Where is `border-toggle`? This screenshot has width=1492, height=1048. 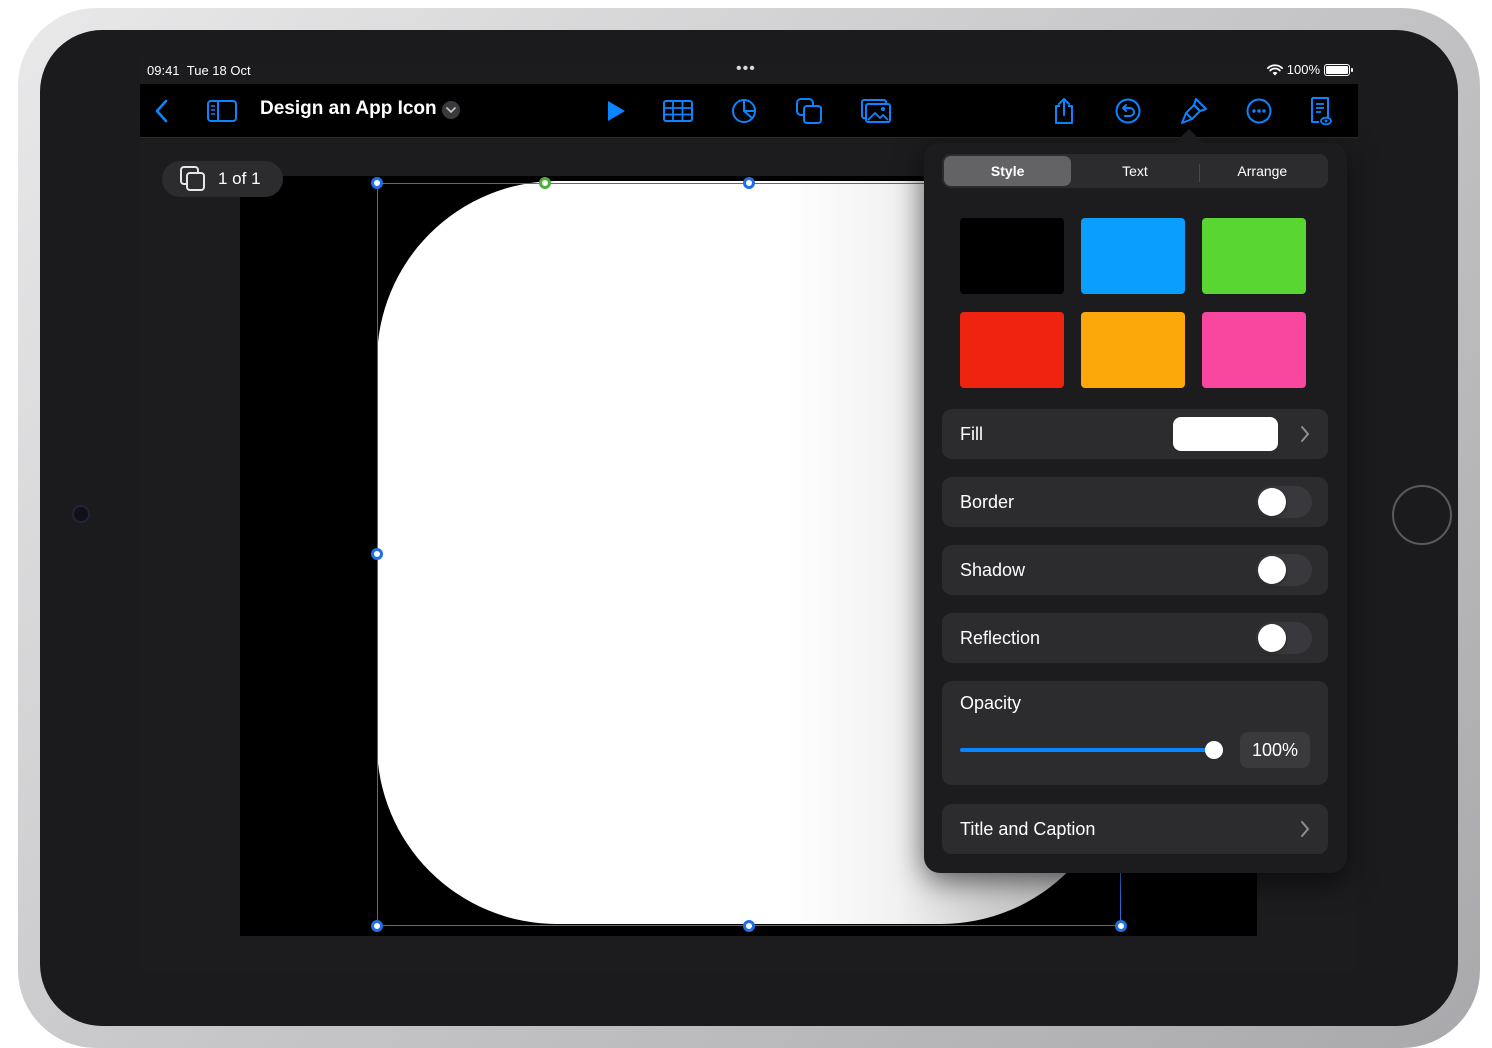 border-toggle is located at coordinates (1284, 502).